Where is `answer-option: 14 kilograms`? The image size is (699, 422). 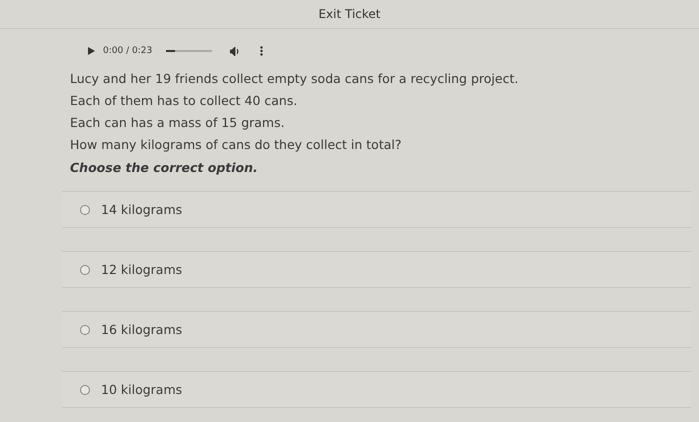
answer-option: 14 kilograms is located at coordinates (376, 209).